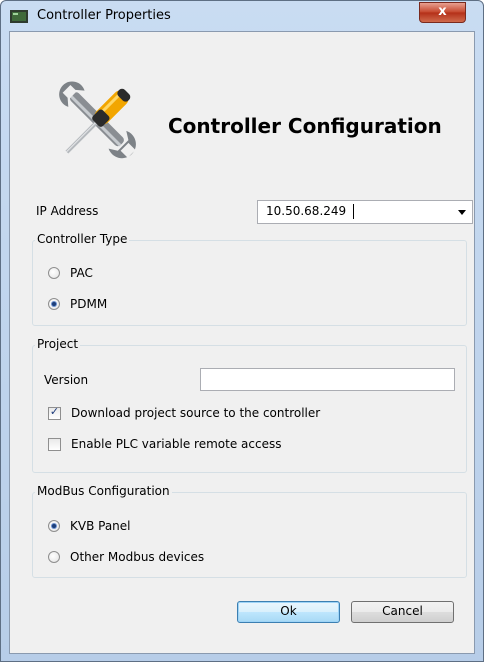 This screenshot has height=662, width=484. I want to click on modbus-title: ModBus Configuration, so click(103, 491).